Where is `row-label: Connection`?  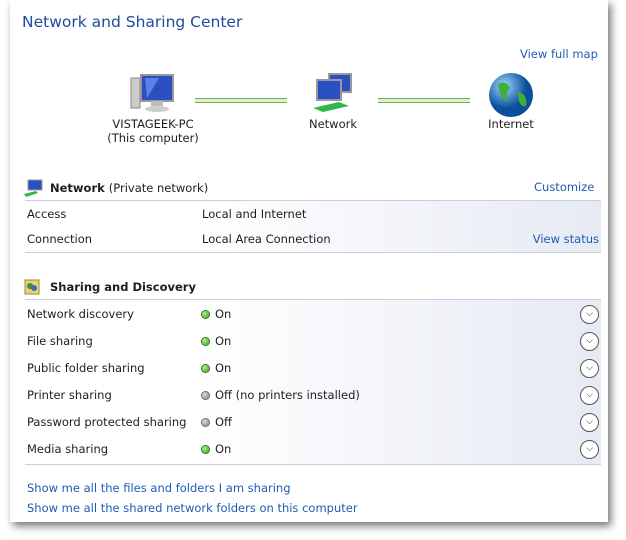
row-label: Connection is located at coordinates (60, 239).